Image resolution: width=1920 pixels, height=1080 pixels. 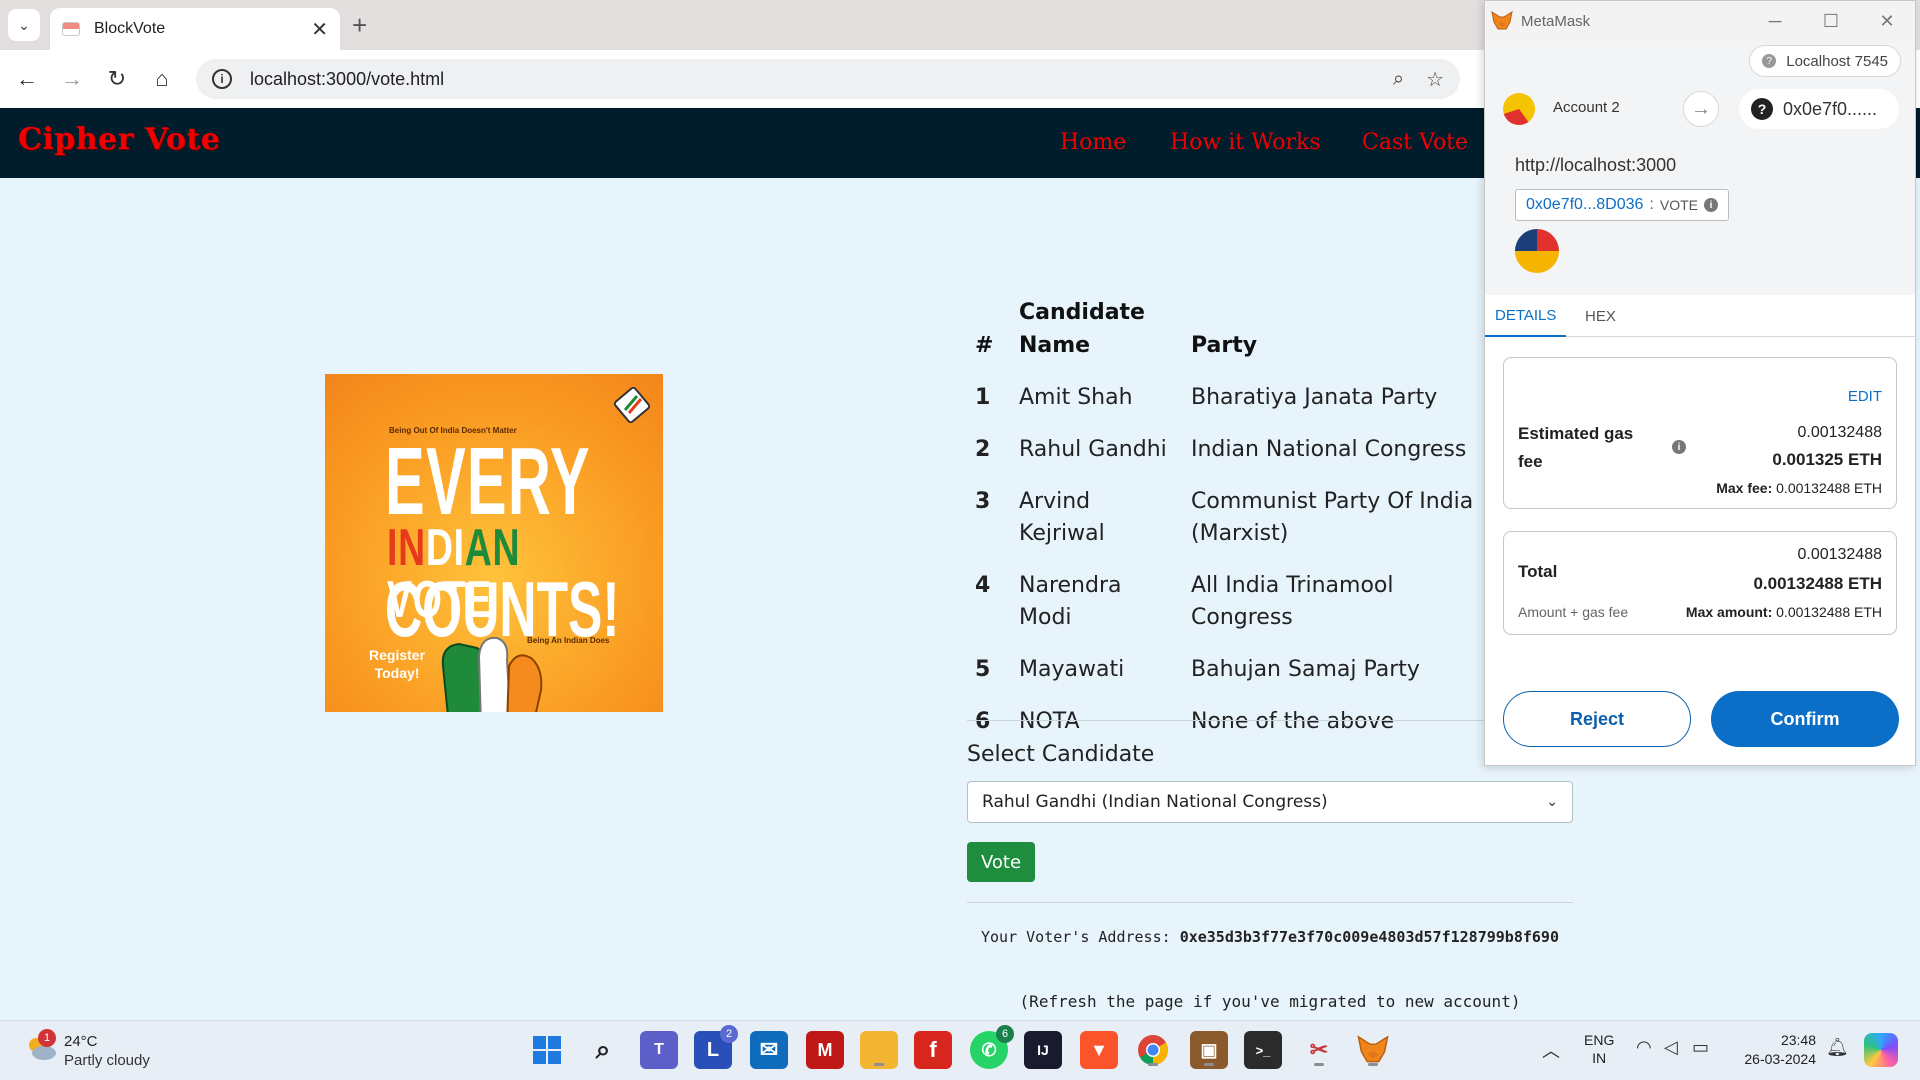 What do you see at coordinates (1435, 79) in the screenshot?
I see `bookmark-star-icon: ☆` at bounding box center [1435, 79].